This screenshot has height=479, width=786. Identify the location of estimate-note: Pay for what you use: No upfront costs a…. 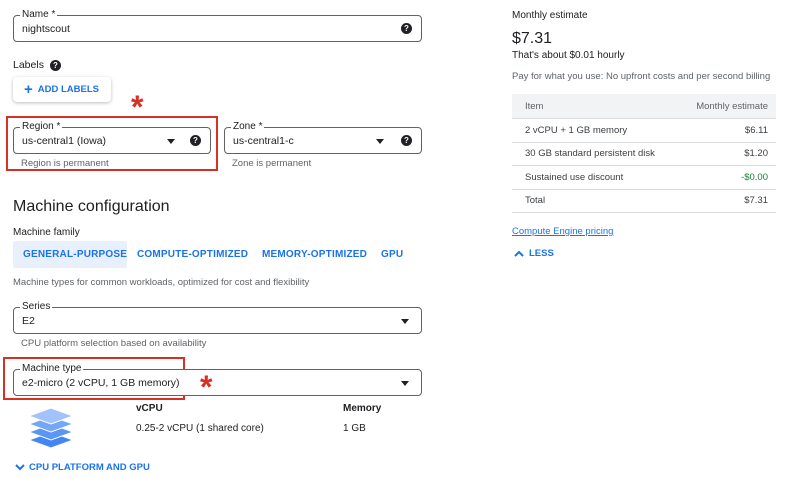
(641, 76).